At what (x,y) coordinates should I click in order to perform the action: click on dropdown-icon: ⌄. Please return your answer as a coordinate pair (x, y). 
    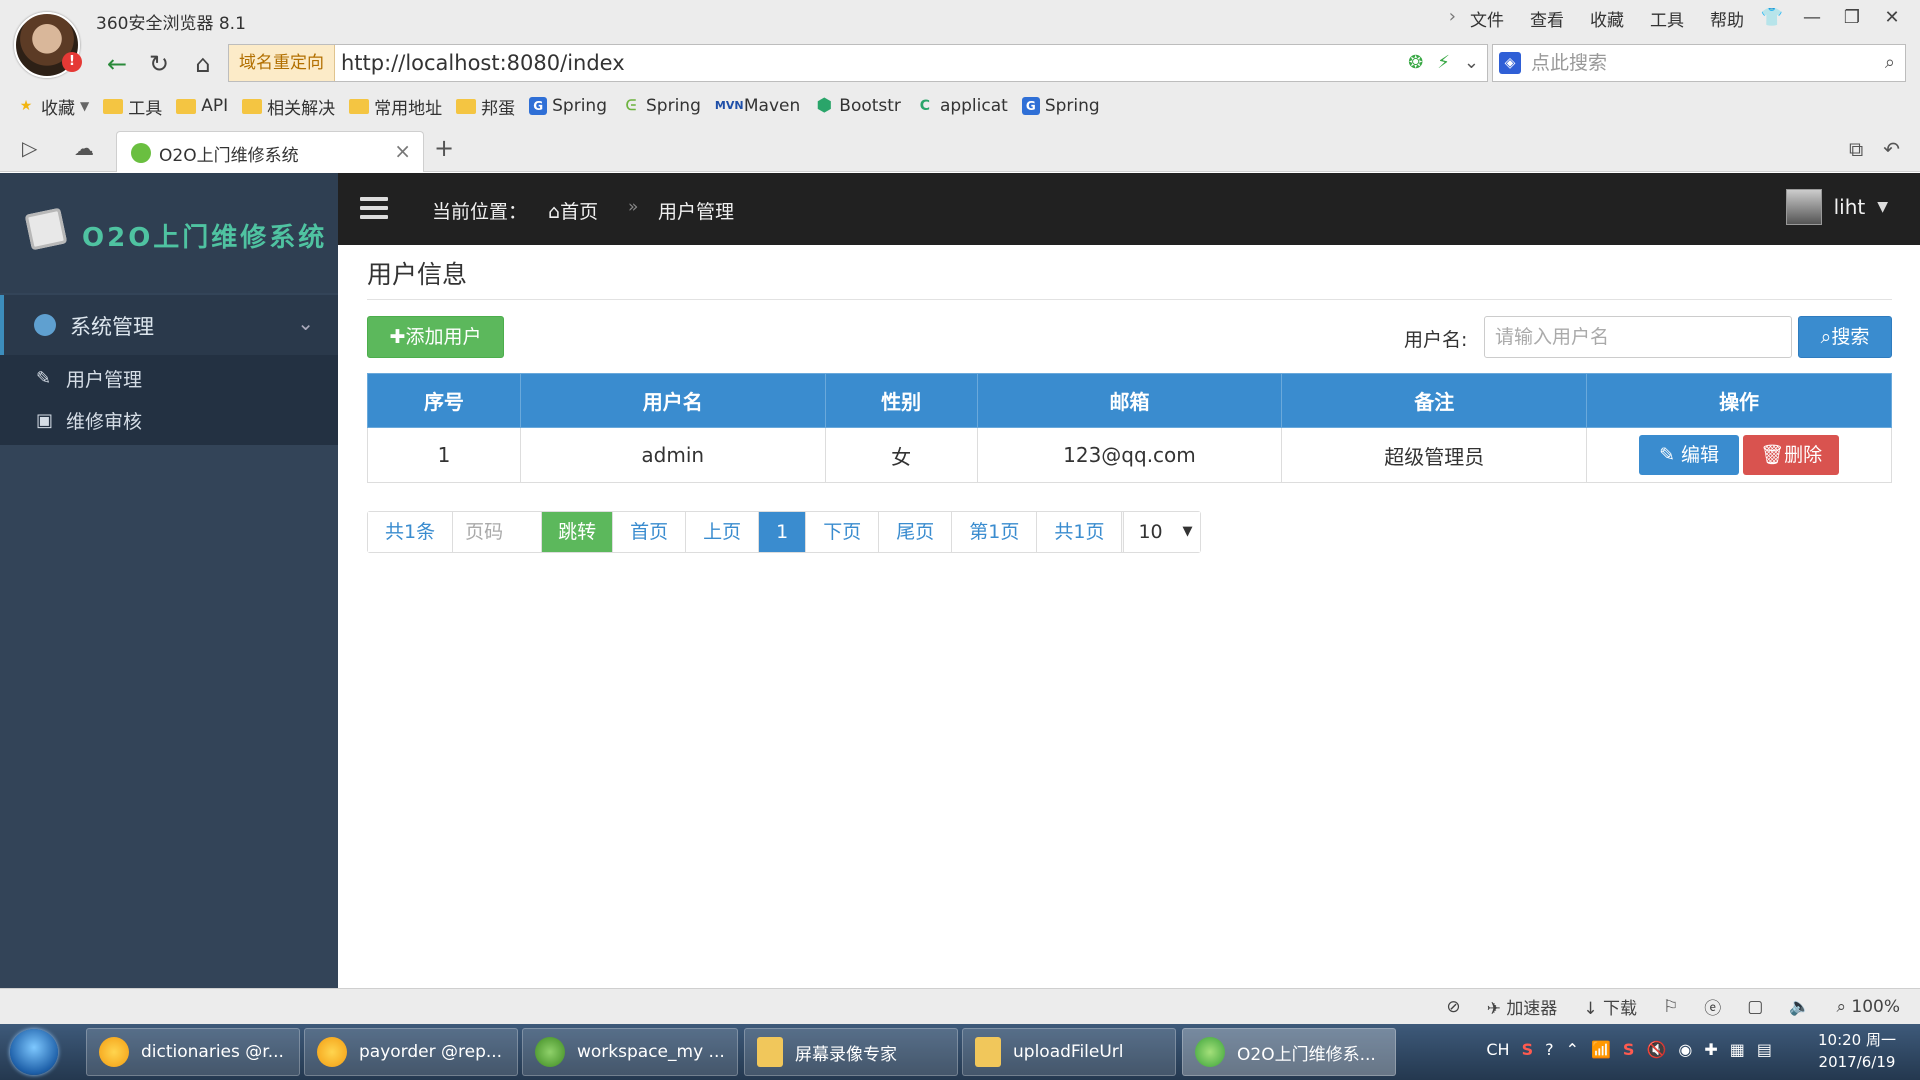
    Looking at the image, I should click on (1471, 63).